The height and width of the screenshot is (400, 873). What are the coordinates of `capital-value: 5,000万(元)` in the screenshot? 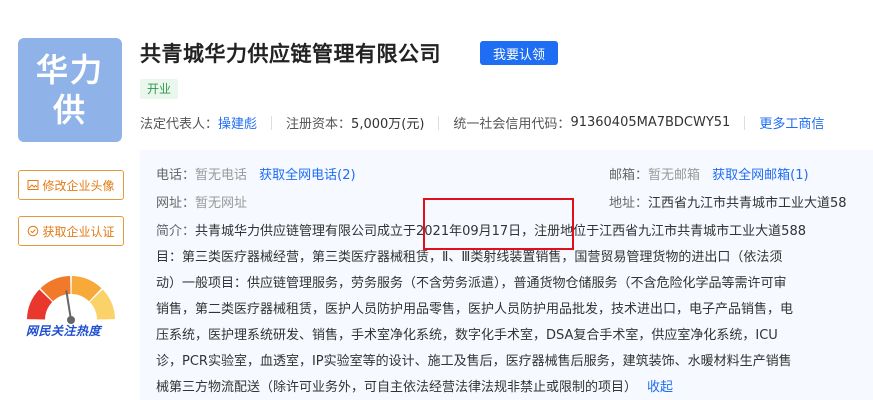 It's located at (388, 124).